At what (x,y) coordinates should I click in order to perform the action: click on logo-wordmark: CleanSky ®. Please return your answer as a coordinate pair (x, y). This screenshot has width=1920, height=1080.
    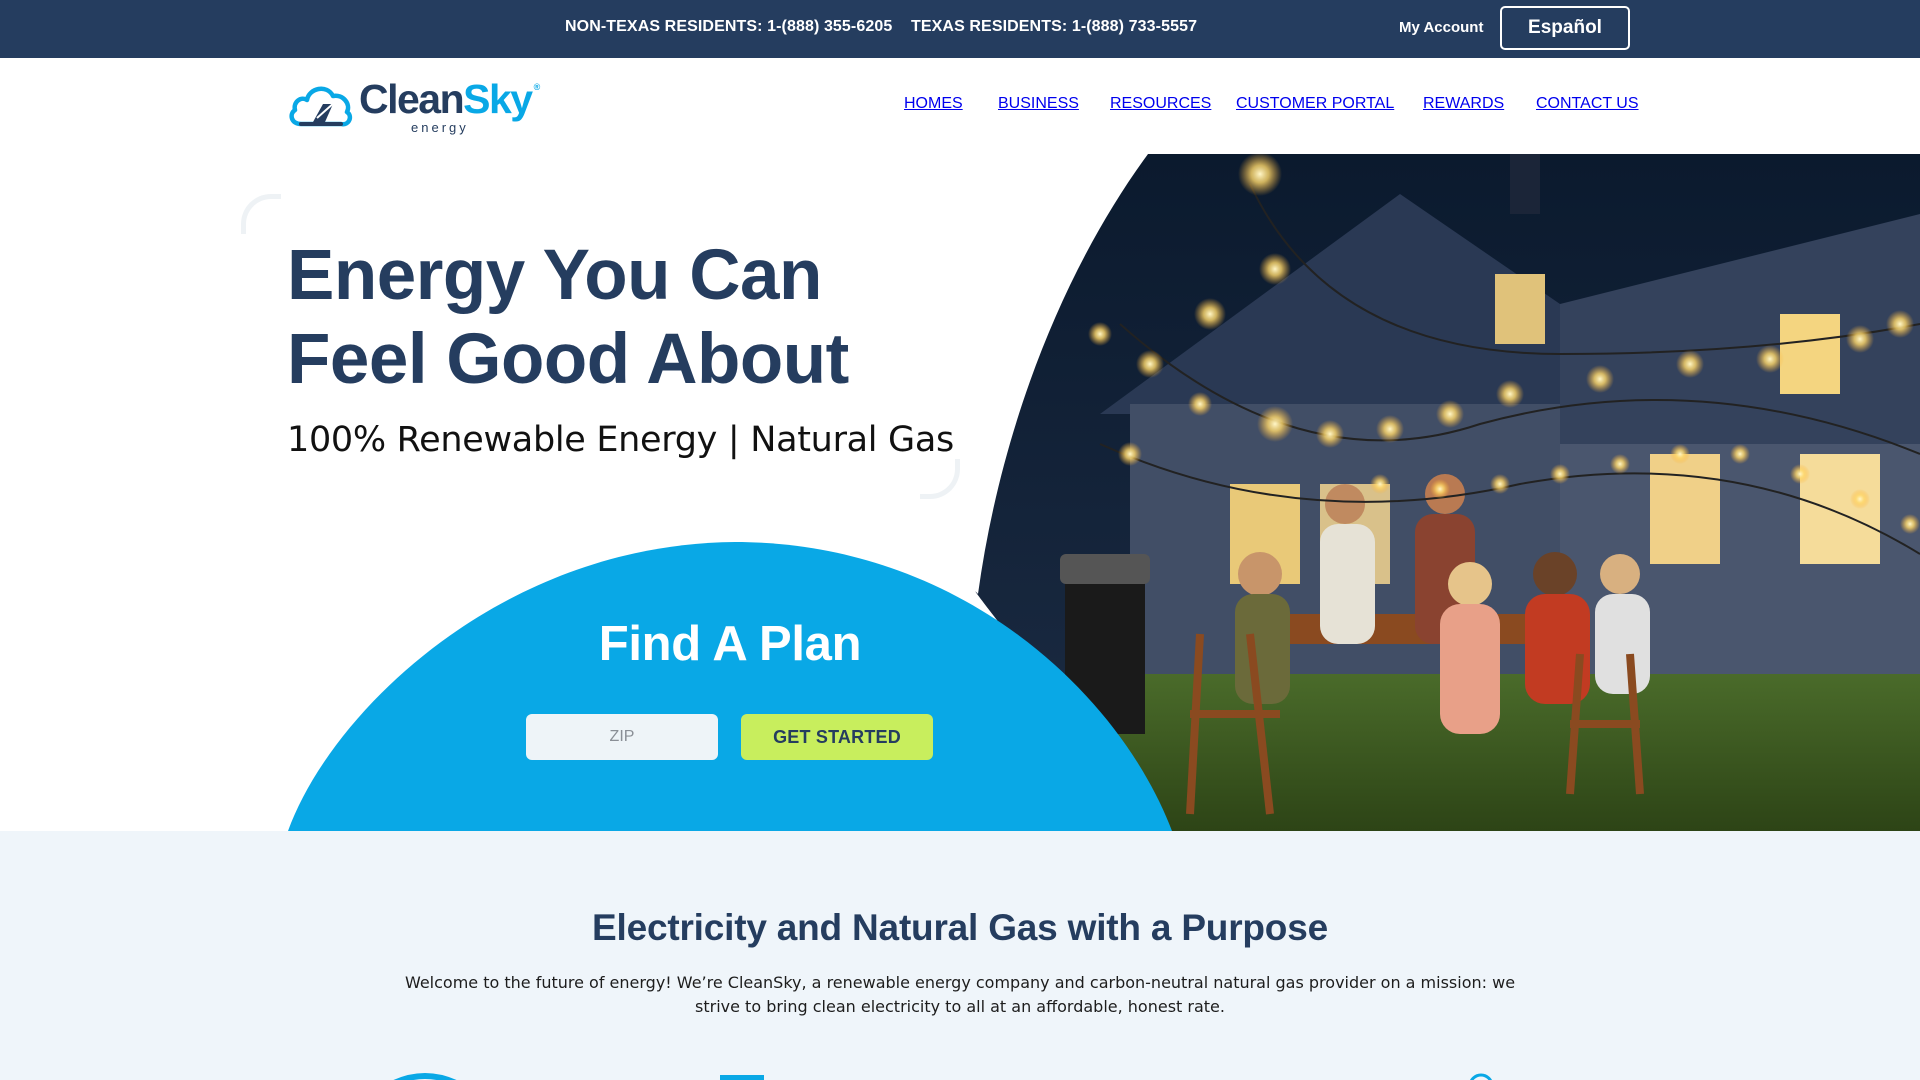
    Looking at the image, I should click on (450, 99).